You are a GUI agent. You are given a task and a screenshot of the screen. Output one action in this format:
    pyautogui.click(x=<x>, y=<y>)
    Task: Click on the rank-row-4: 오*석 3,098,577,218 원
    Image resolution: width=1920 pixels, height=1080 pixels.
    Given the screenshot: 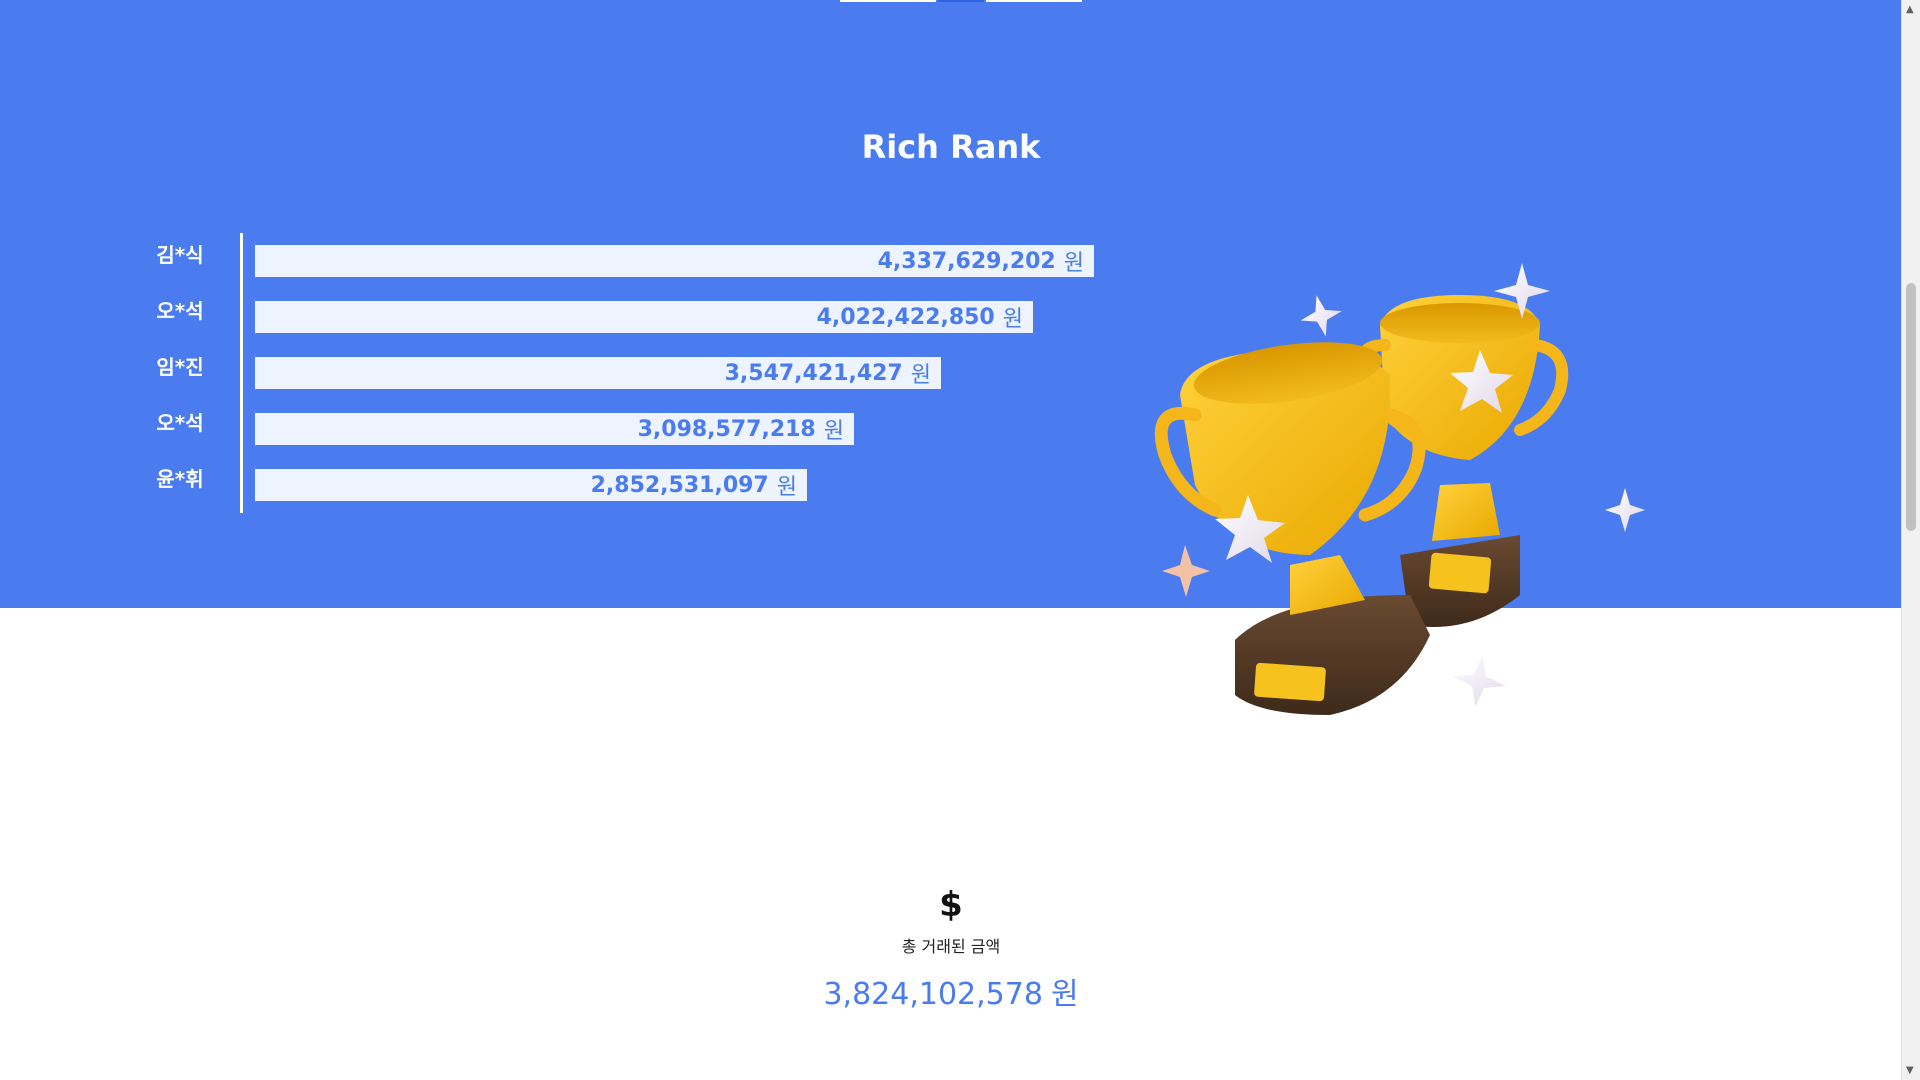 What is the action you would take?
    pyautogui.click(x=575, y=423)
    